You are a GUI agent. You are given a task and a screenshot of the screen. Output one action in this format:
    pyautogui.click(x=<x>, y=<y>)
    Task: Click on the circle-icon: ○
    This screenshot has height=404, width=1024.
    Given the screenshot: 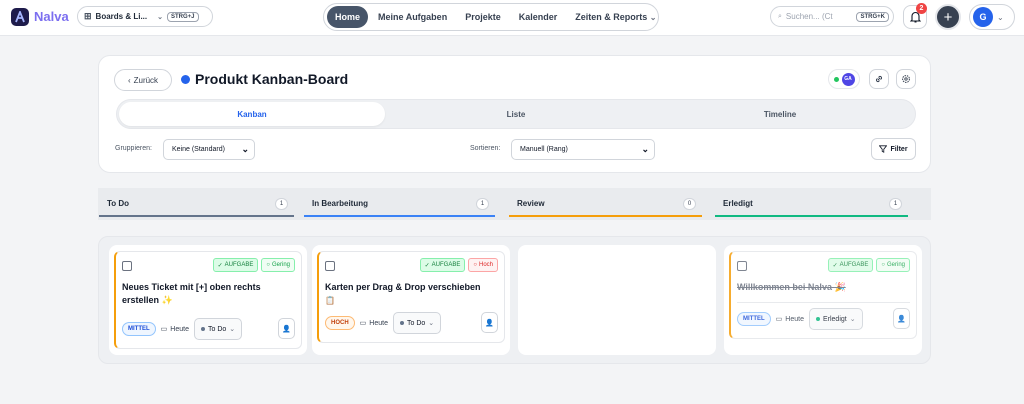 What is the action you would take?
    pyautogui.click(x=475, y=265)
    